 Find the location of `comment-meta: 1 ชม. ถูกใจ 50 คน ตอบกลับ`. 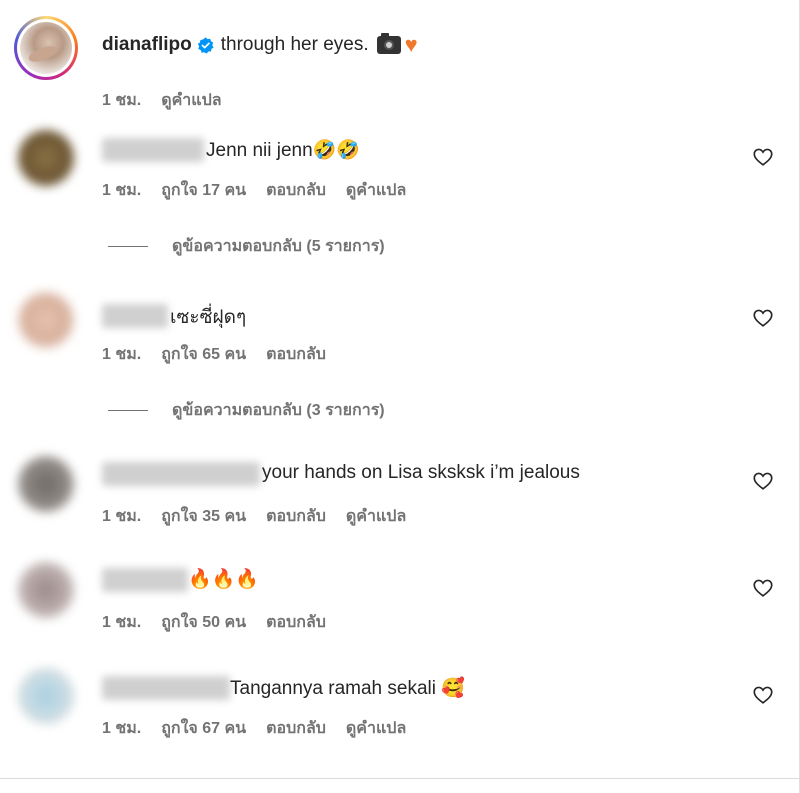

comment-meta: 1 ชม. ถูกใจ 50 คน ตอบกลับ is located at coordinates (214, 622).